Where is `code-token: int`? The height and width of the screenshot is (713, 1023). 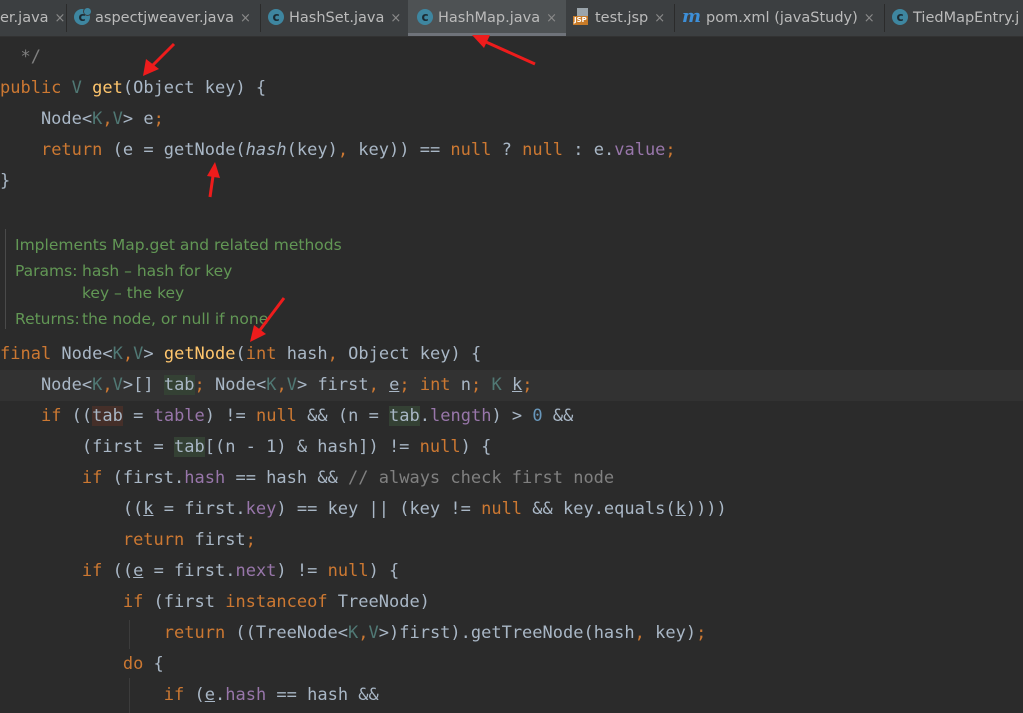
code-token: int is located at coordinates (266, 354).